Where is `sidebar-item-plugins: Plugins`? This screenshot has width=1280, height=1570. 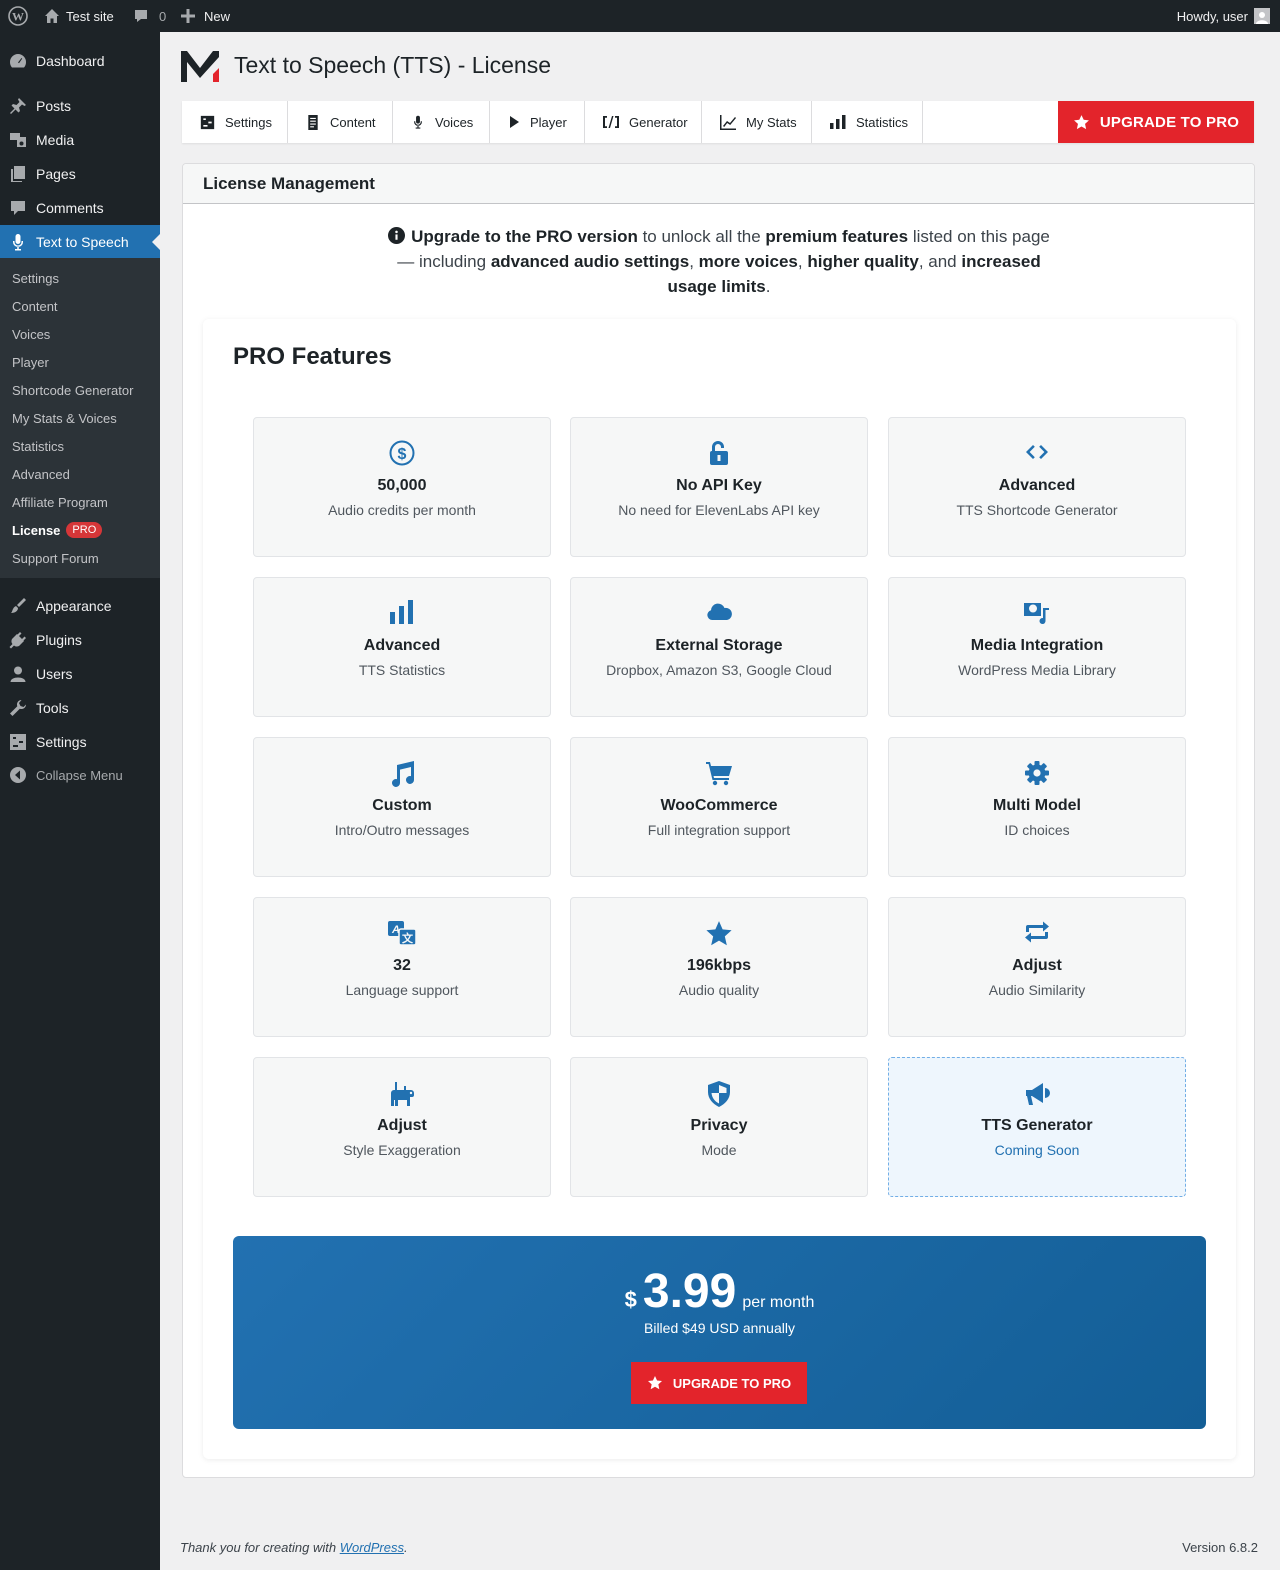 sidebar-item-plugins: Plugins is located at coordinates (80, 640).